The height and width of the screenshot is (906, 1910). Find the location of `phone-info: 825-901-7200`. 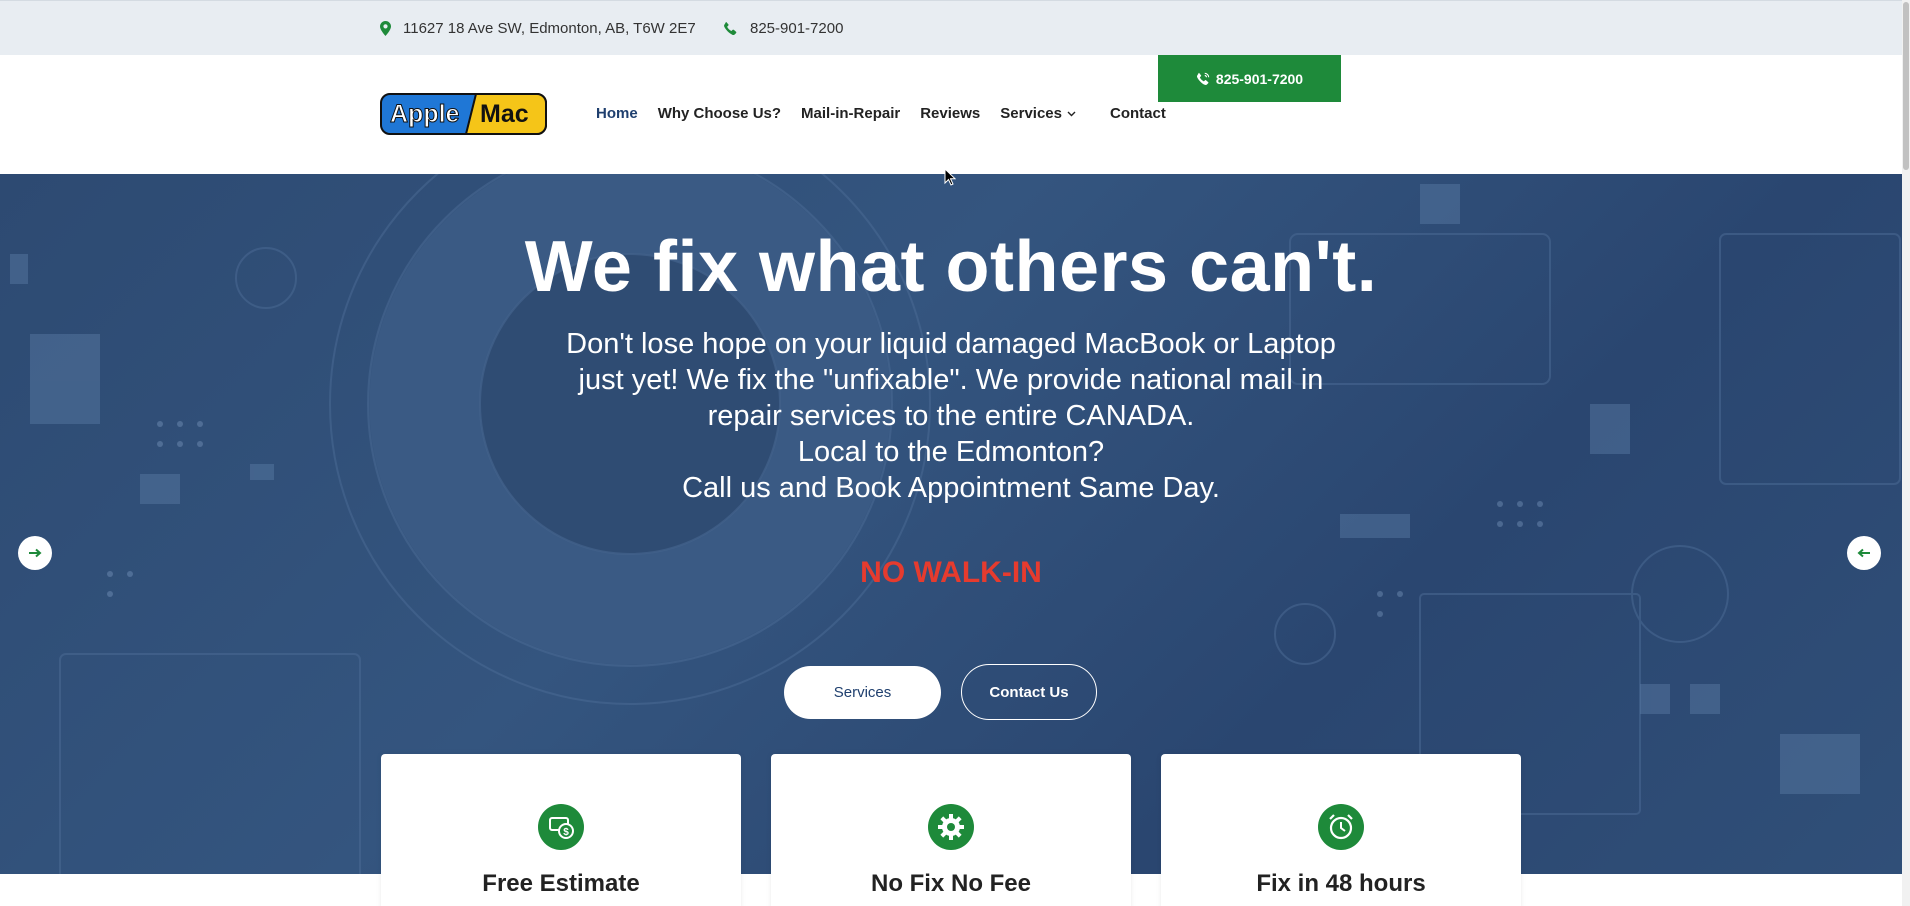

phone-info: 825-901-7200 is located at coordinates (783, 28).